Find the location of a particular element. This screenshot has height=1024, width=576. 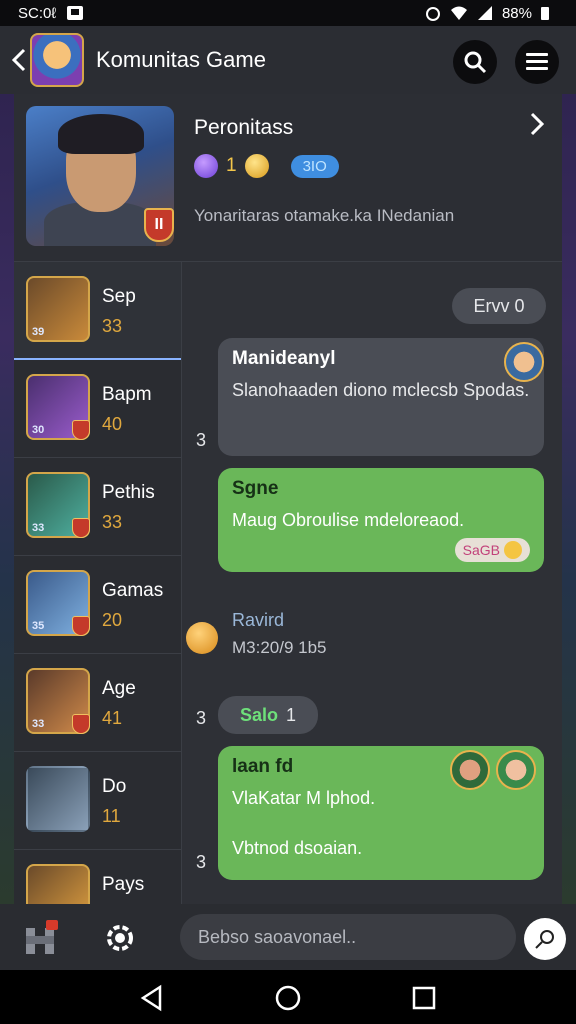

profile-description: Yonaritaras otamake.ka INedanian is located at coordinates (324, 215).